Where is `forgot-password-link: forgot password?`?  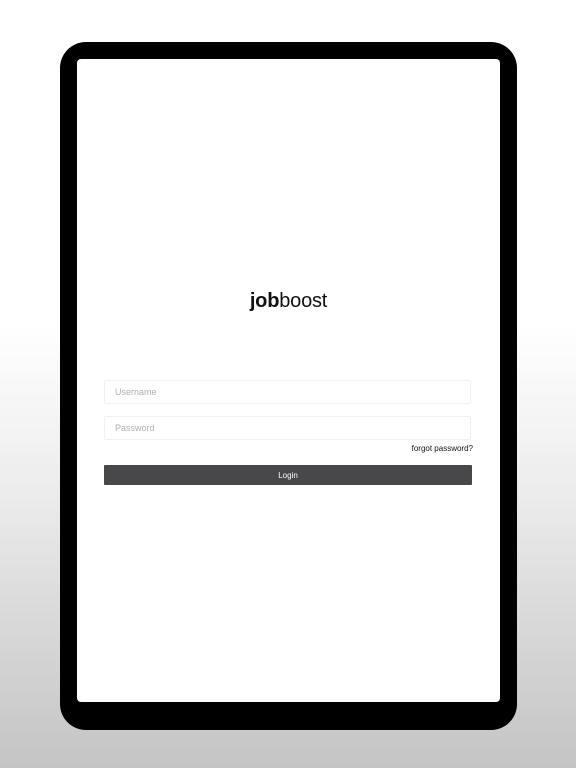 forgot-password-link: forgot password? is located at coordinates (442, 448).